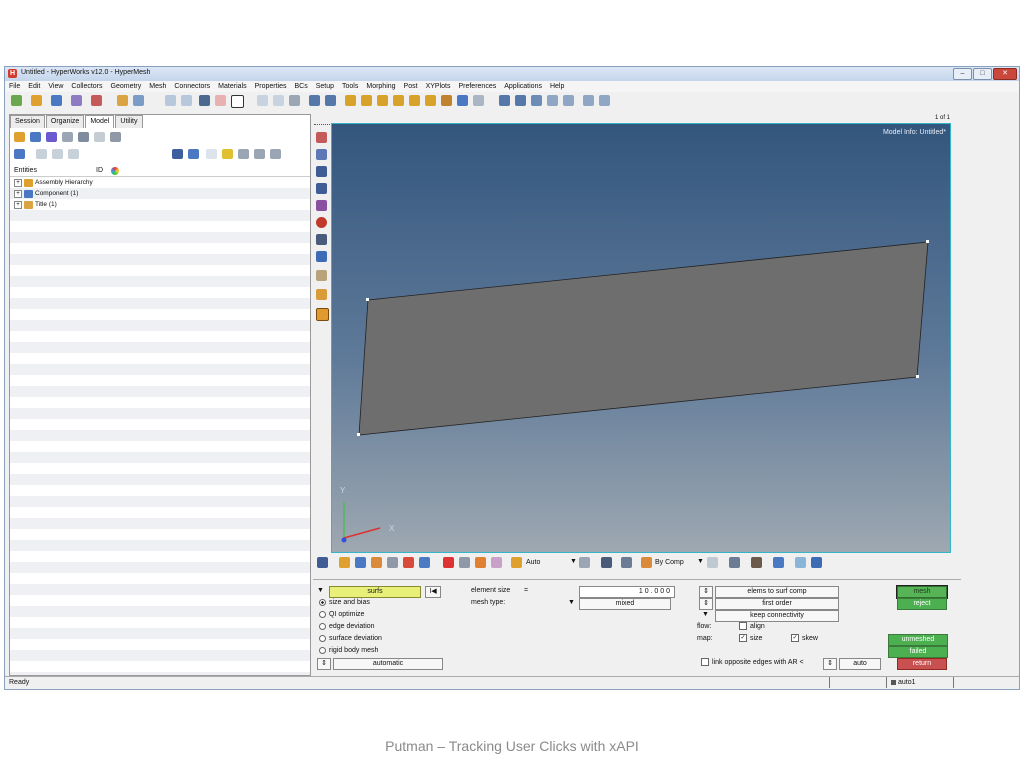  What do you see at coordinates (920, 682) in the screenshot?
I see `current-component-field: auto1` at bounding box center [920, 682].